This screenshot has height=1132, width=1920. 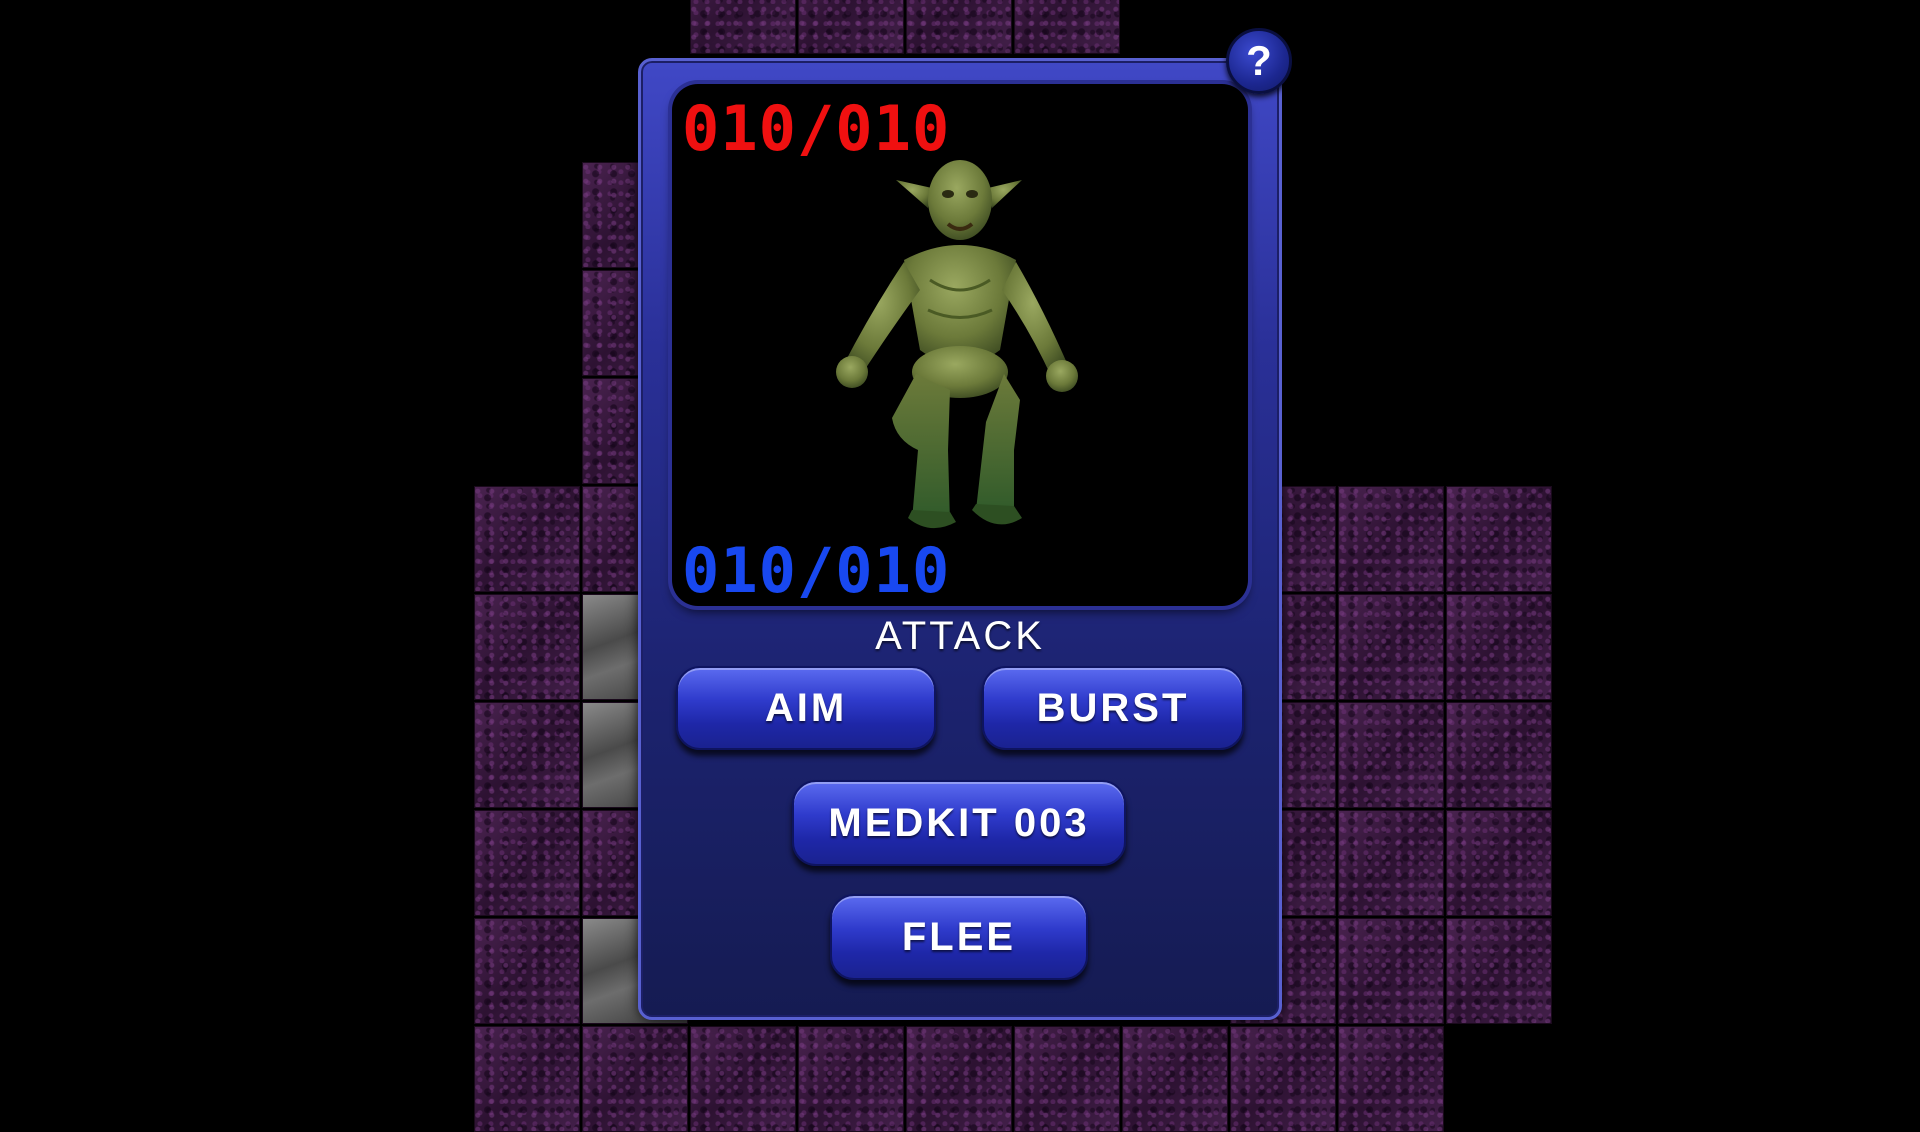 What do you see at coordinates (1259, 61) in the screenshot?
I see `help-button: ?` at bounding box center [1259, 61].